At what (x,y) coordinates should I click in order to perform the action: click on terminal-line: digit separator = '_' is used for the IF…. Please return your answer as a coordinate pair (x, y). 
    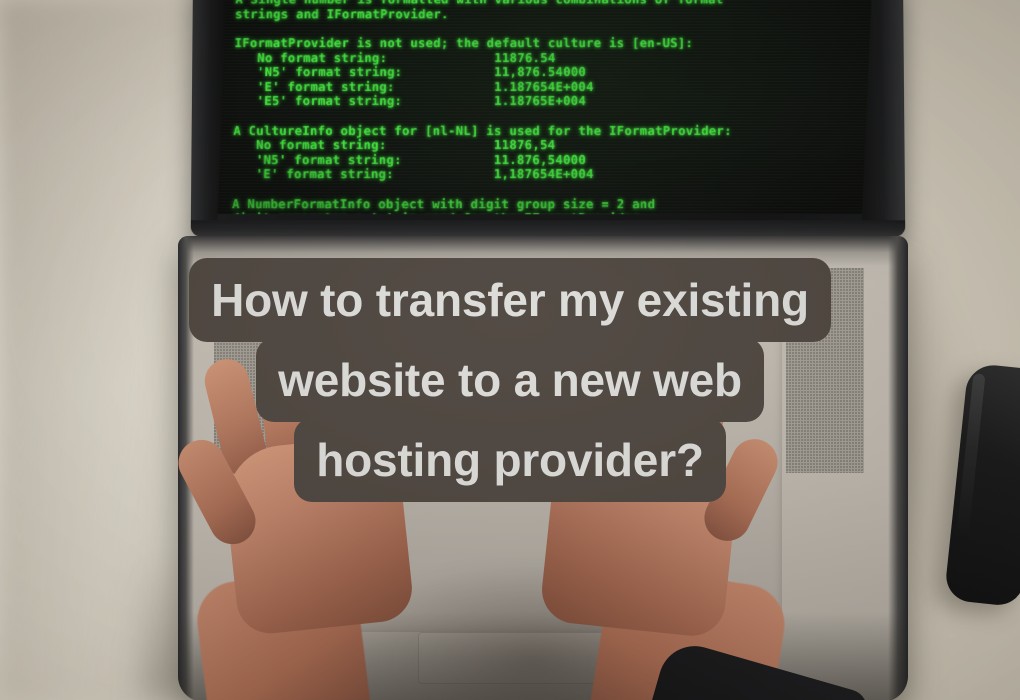
    Looking at the image, I should click on (482, 213).